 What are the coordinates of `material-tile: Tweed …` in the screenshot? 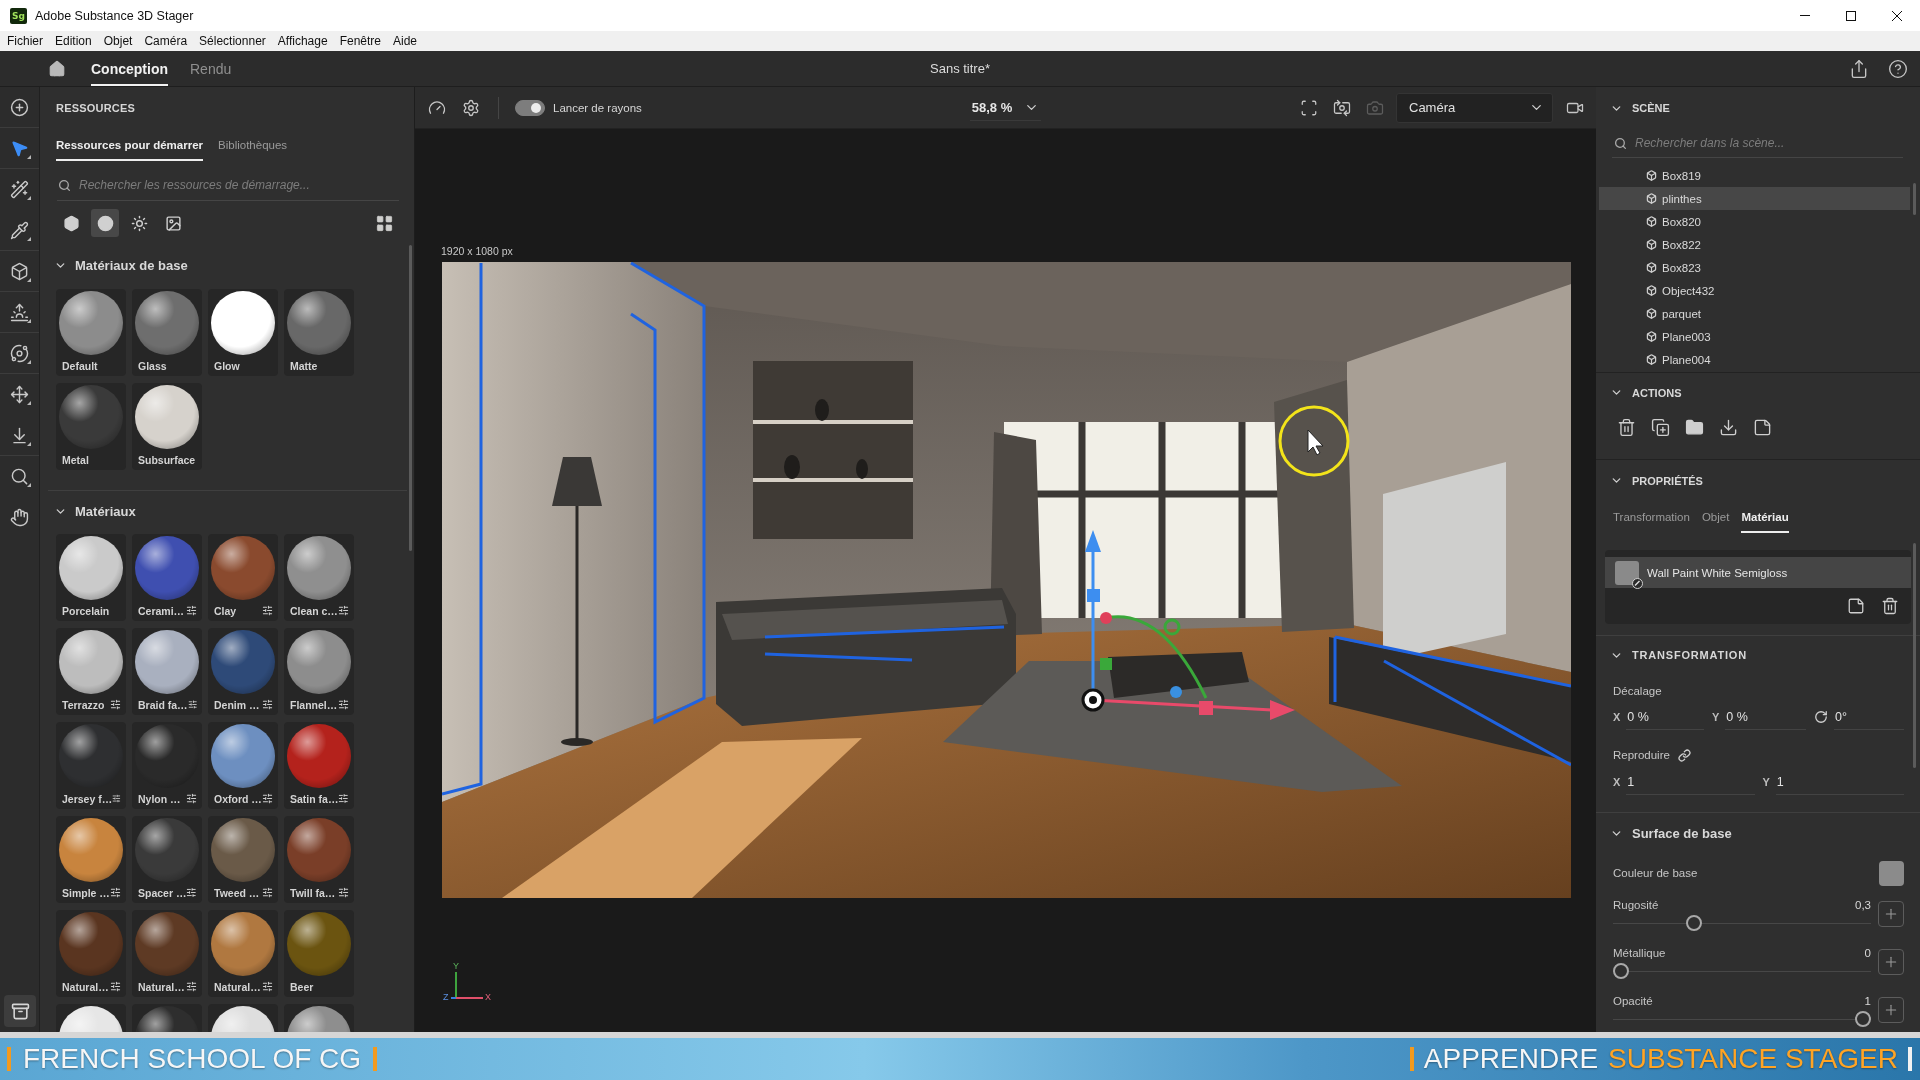 It's located at (243, 859).